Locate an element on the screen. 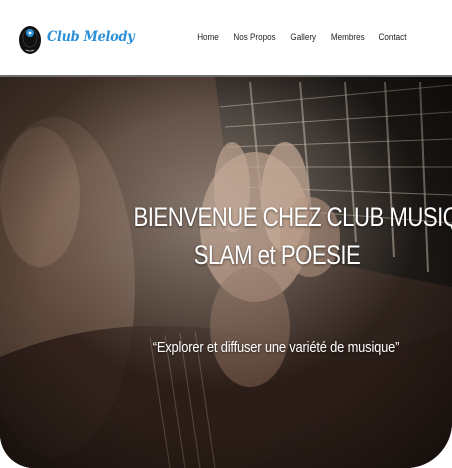 The width and height of the screenshot is (452, 468). logo: Club Melody is located at coordinates (80, 37).